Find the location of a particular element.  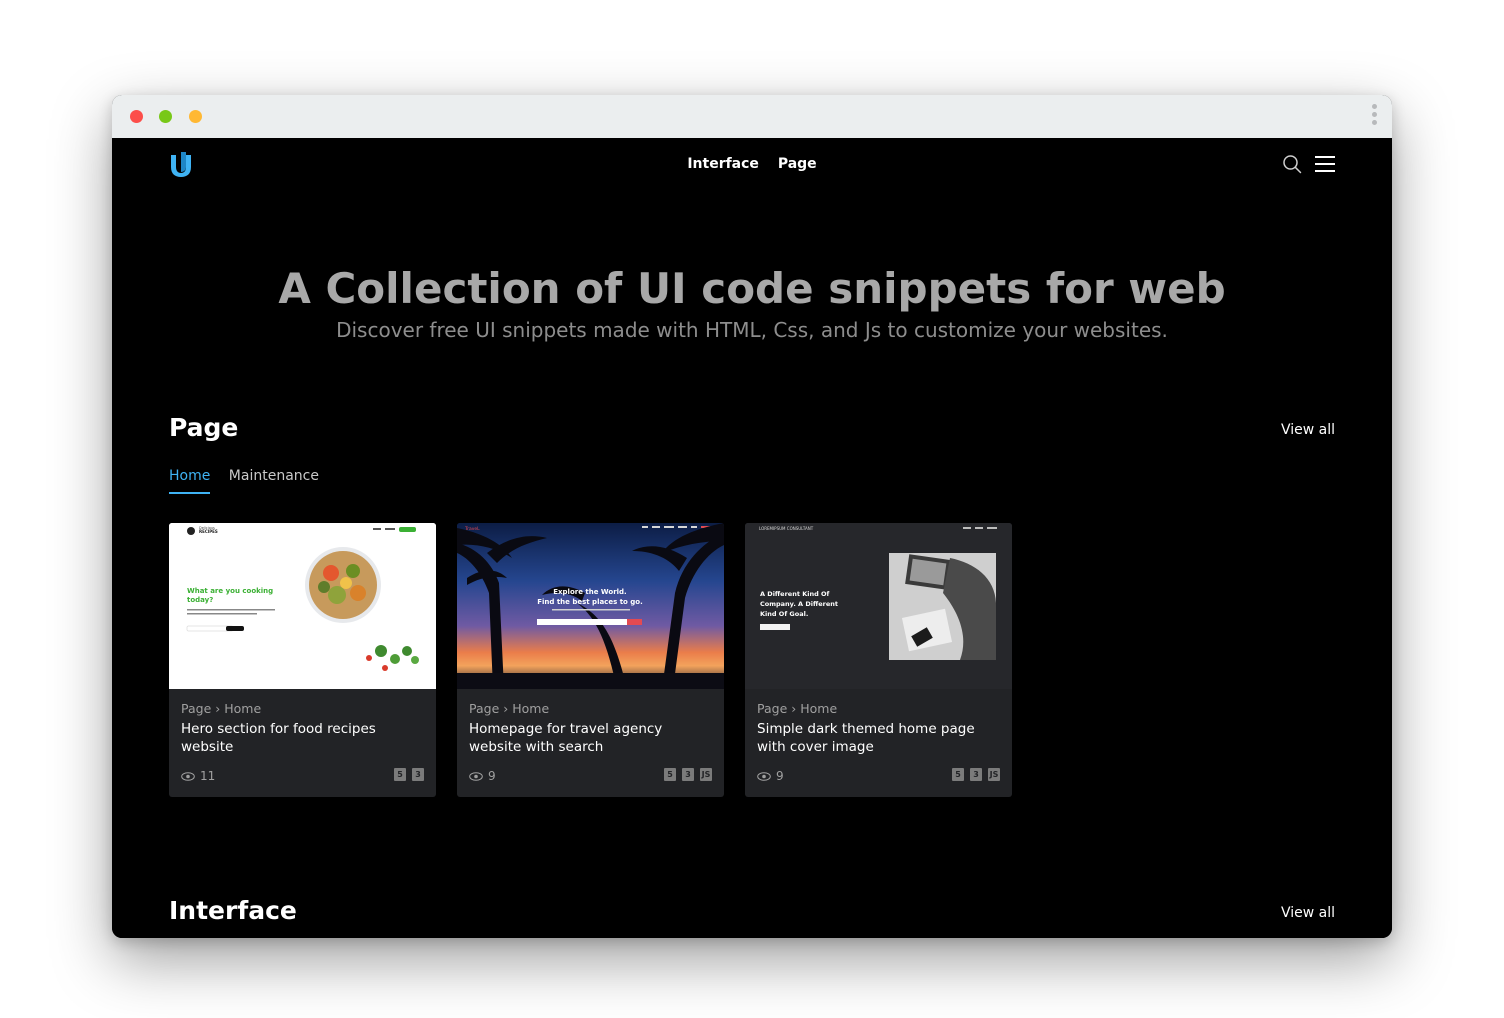

maximize-window-button is located at coordinates (165, 116).